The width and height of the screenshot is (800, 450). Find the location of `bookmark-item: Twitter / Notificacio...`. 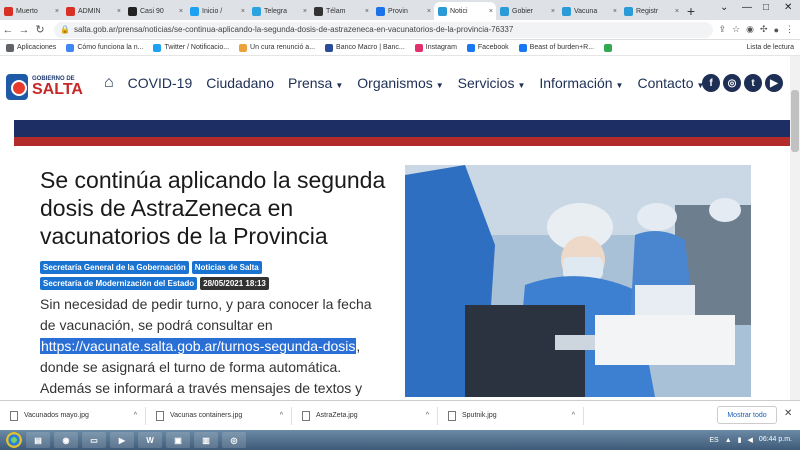

bookmark-item: Twitter / Notificacio... is located at coordinates (191, 47).